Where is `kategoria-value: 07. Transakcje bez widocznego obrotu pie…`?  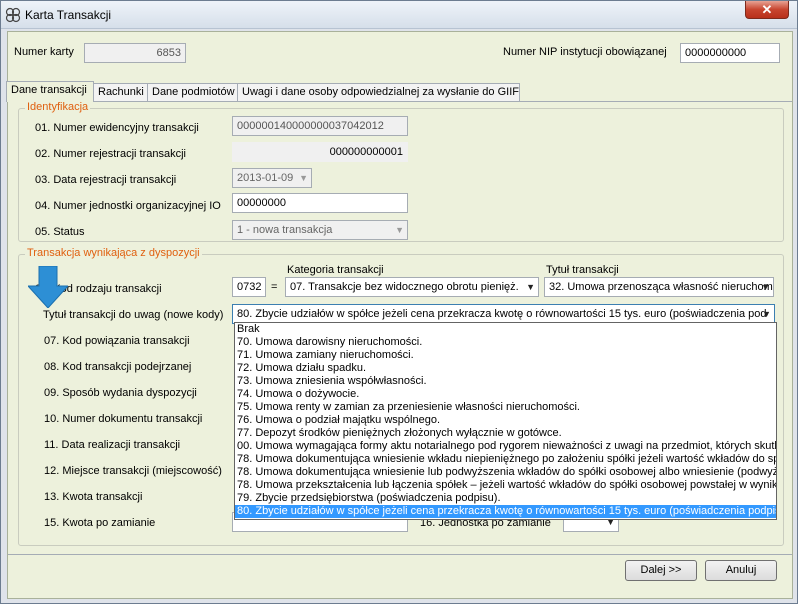 kategoria-value: 07. Transakcje bez widocznego obrotu pie… is located at coordinates (404, 287).